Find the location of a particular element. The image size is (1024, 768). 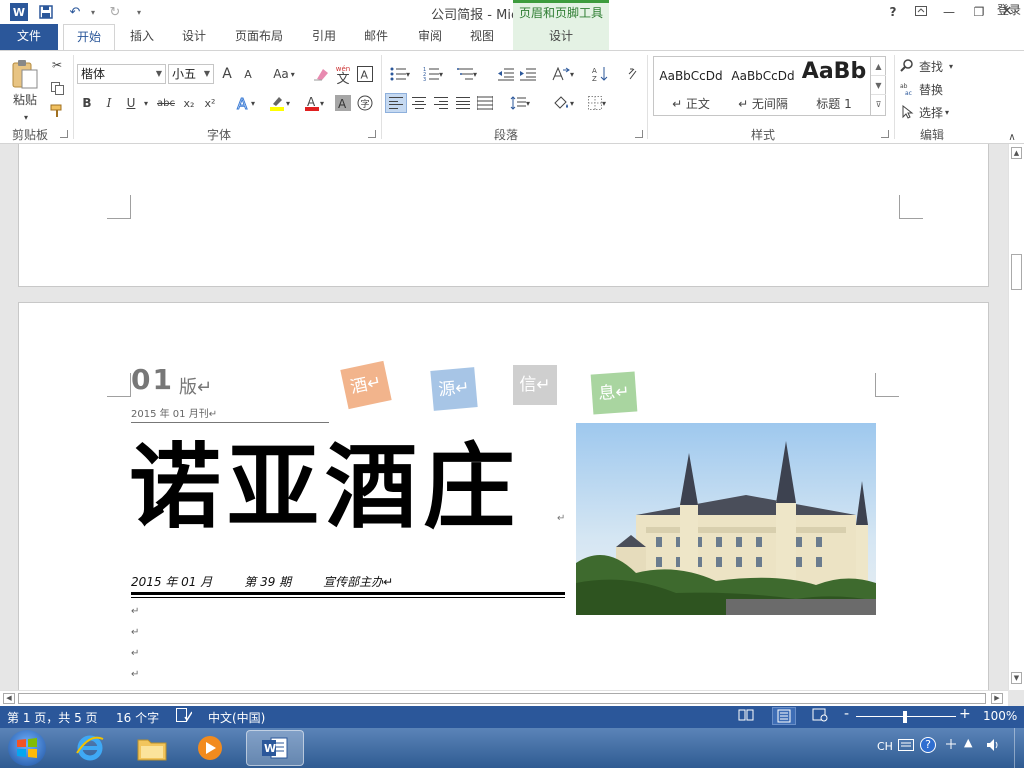

font-color-icon: A ▾ is located at coordinates (314, 103).